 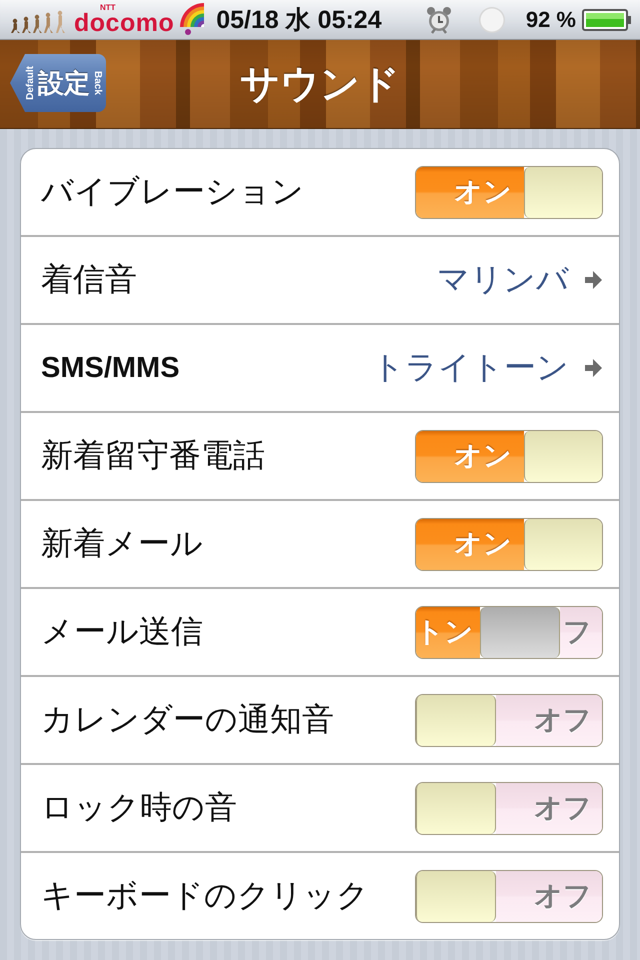 I want to click on setting-label: ロック時の音, so click(x=139, y=807).